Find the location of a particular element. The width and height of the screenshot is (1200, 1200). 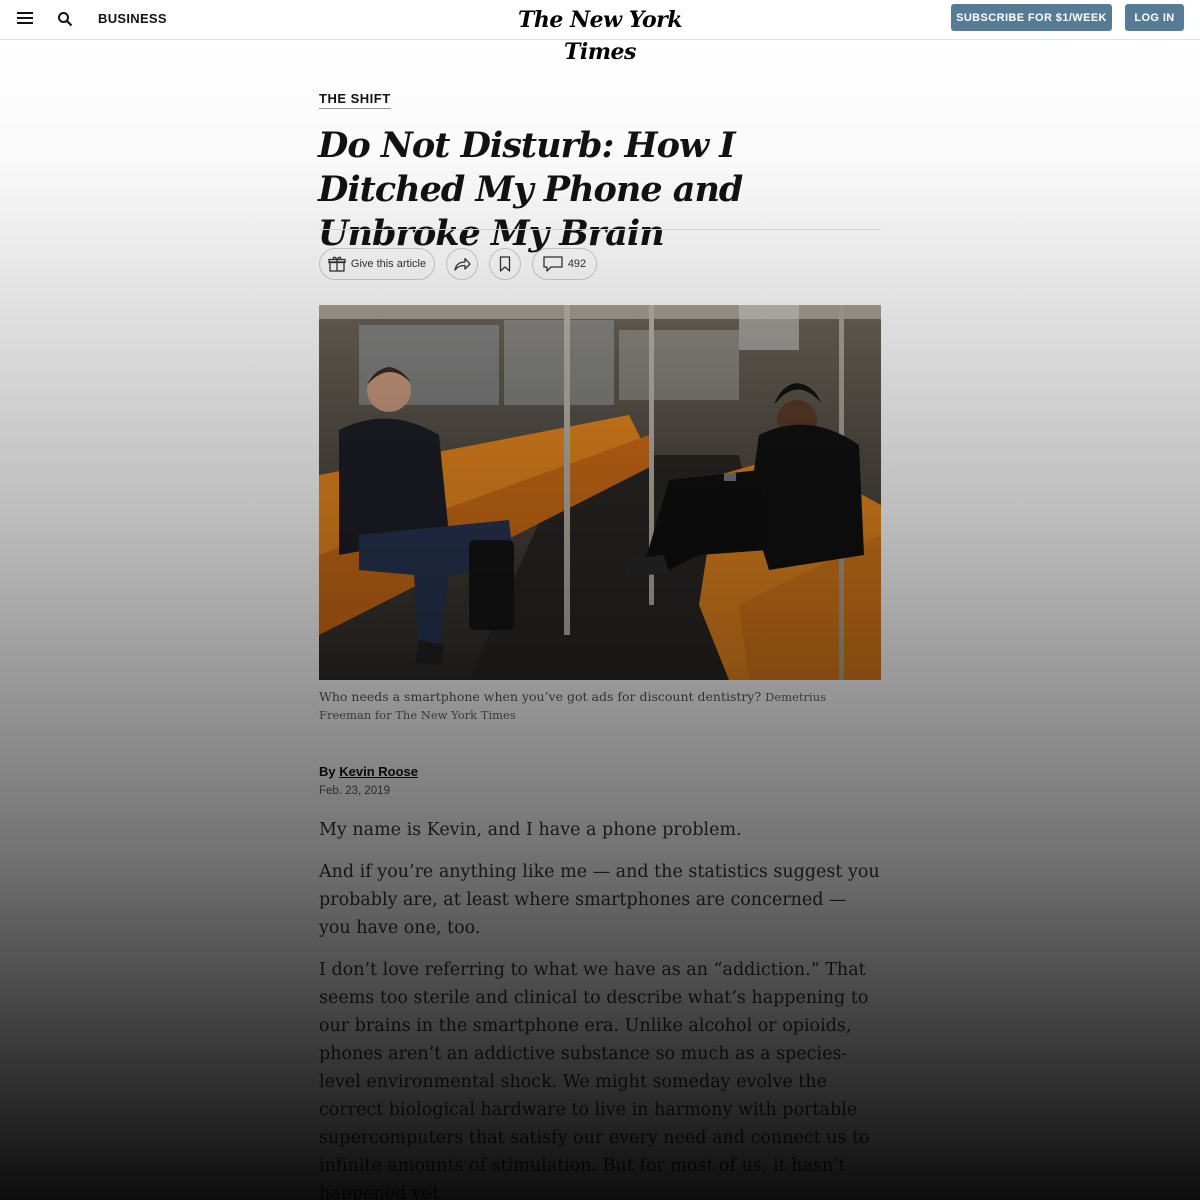

divider is located at coordinates (600, 229).